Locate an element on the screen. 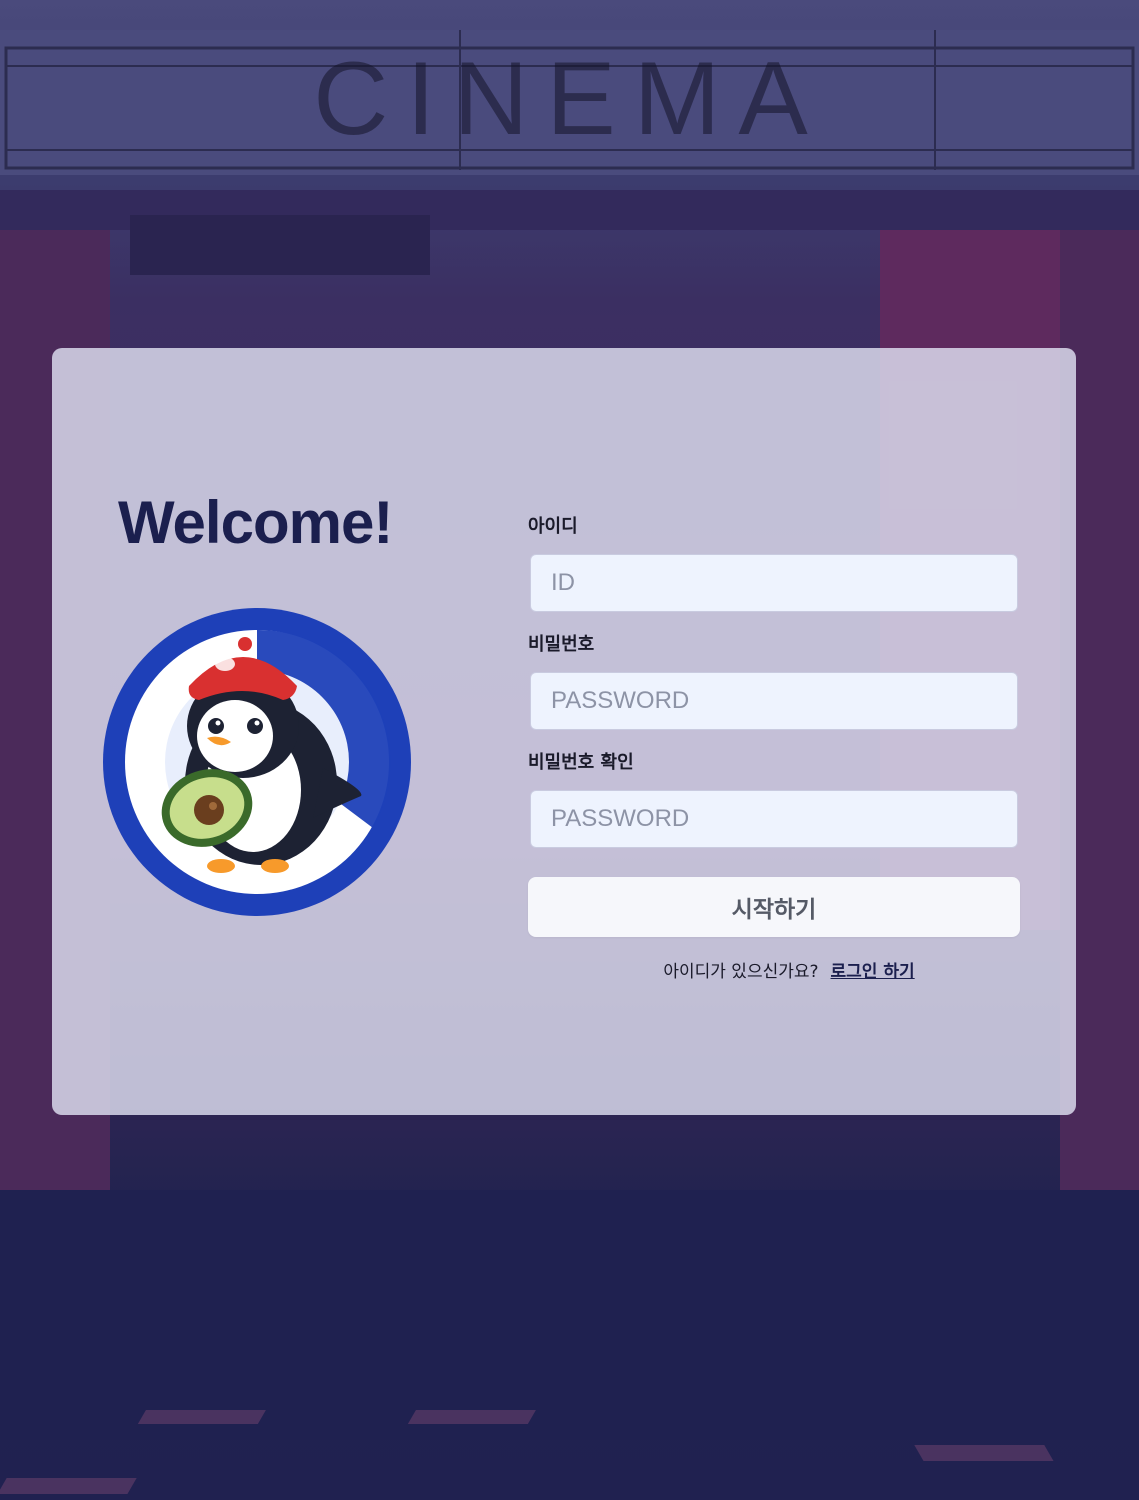 This screenshot has width=1139, height=1500. password-input is located at coordinates (774, 701).